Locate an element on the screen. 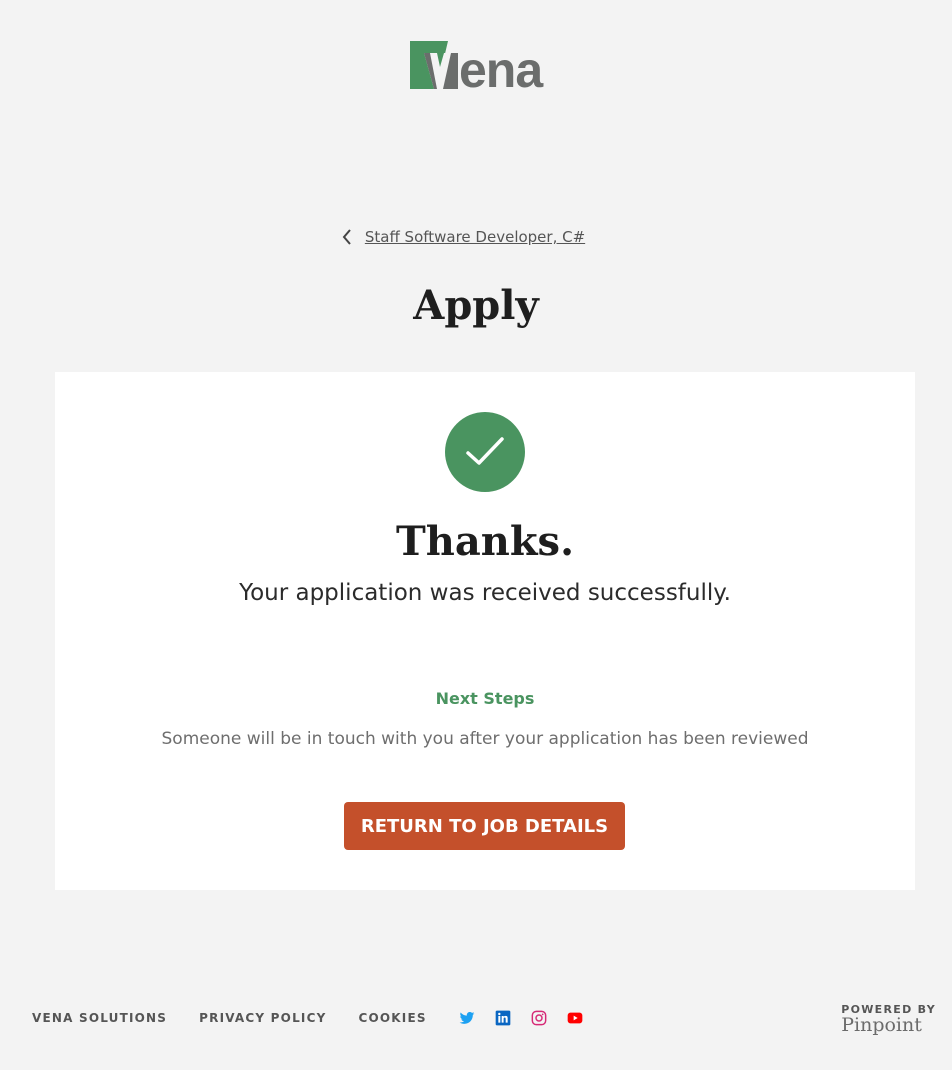  page-title: Apply is located at coordinates (476, 305).